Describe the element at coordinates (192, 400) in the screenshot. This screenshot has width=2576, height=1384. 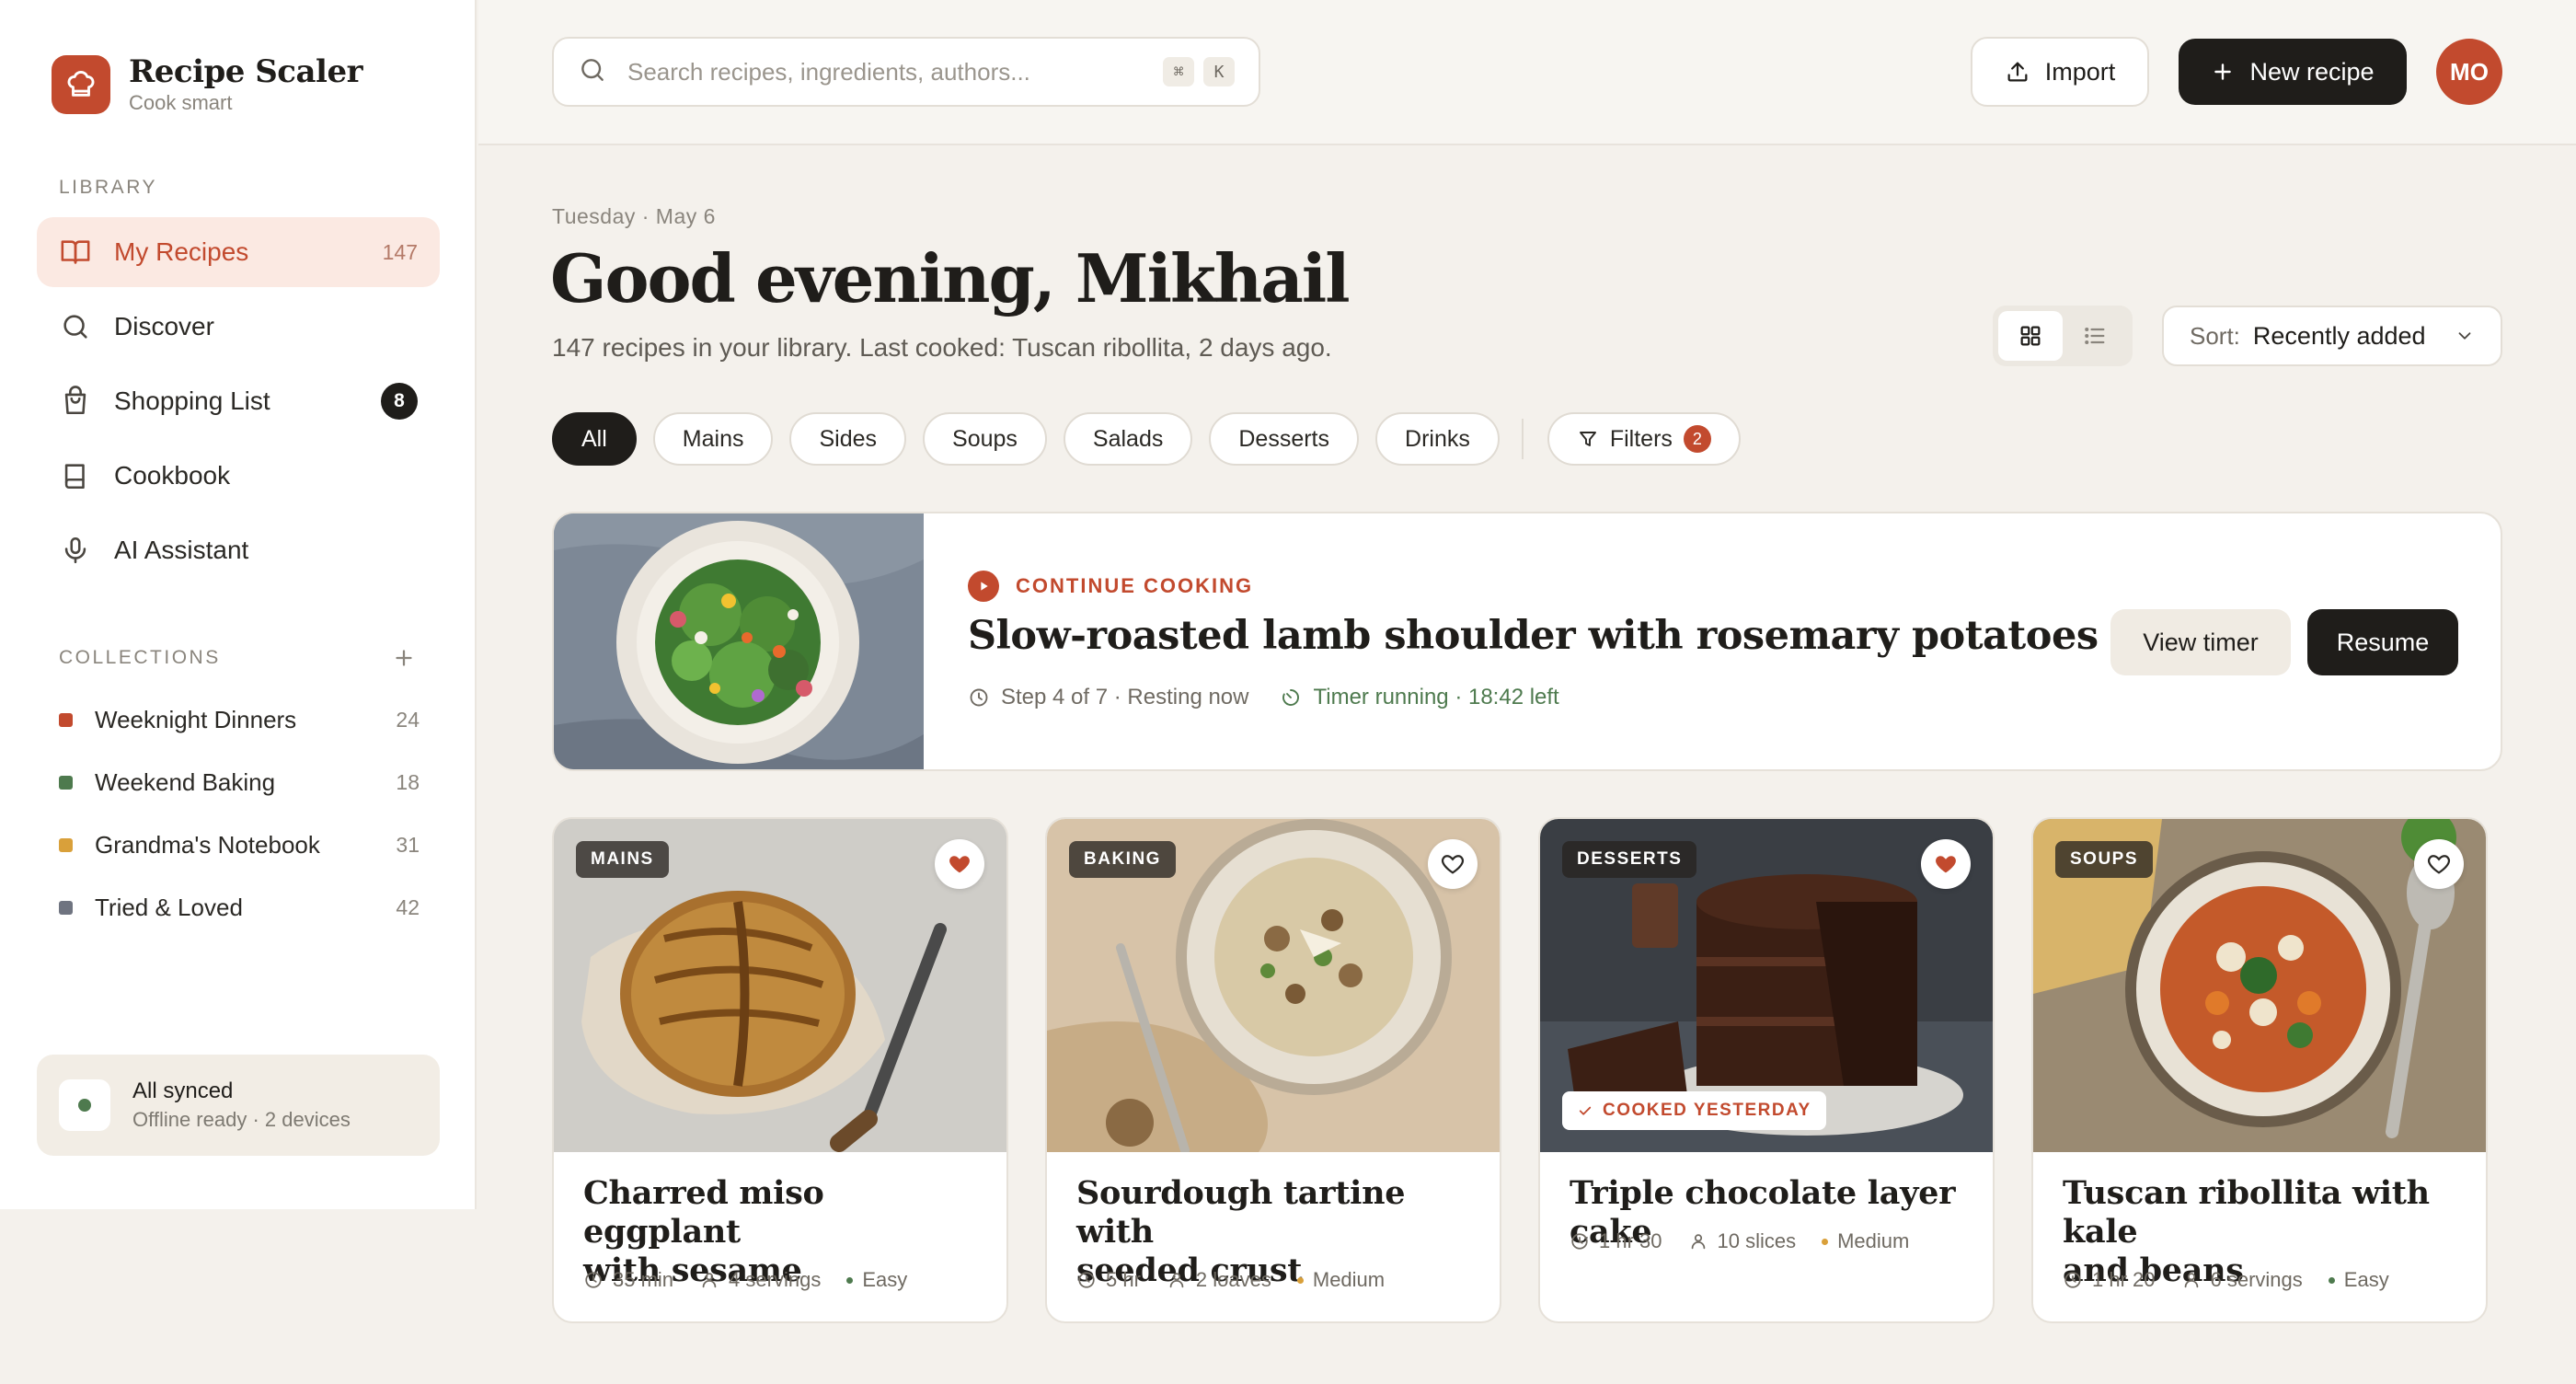
I see `nav-label: Shopping List` at that location.